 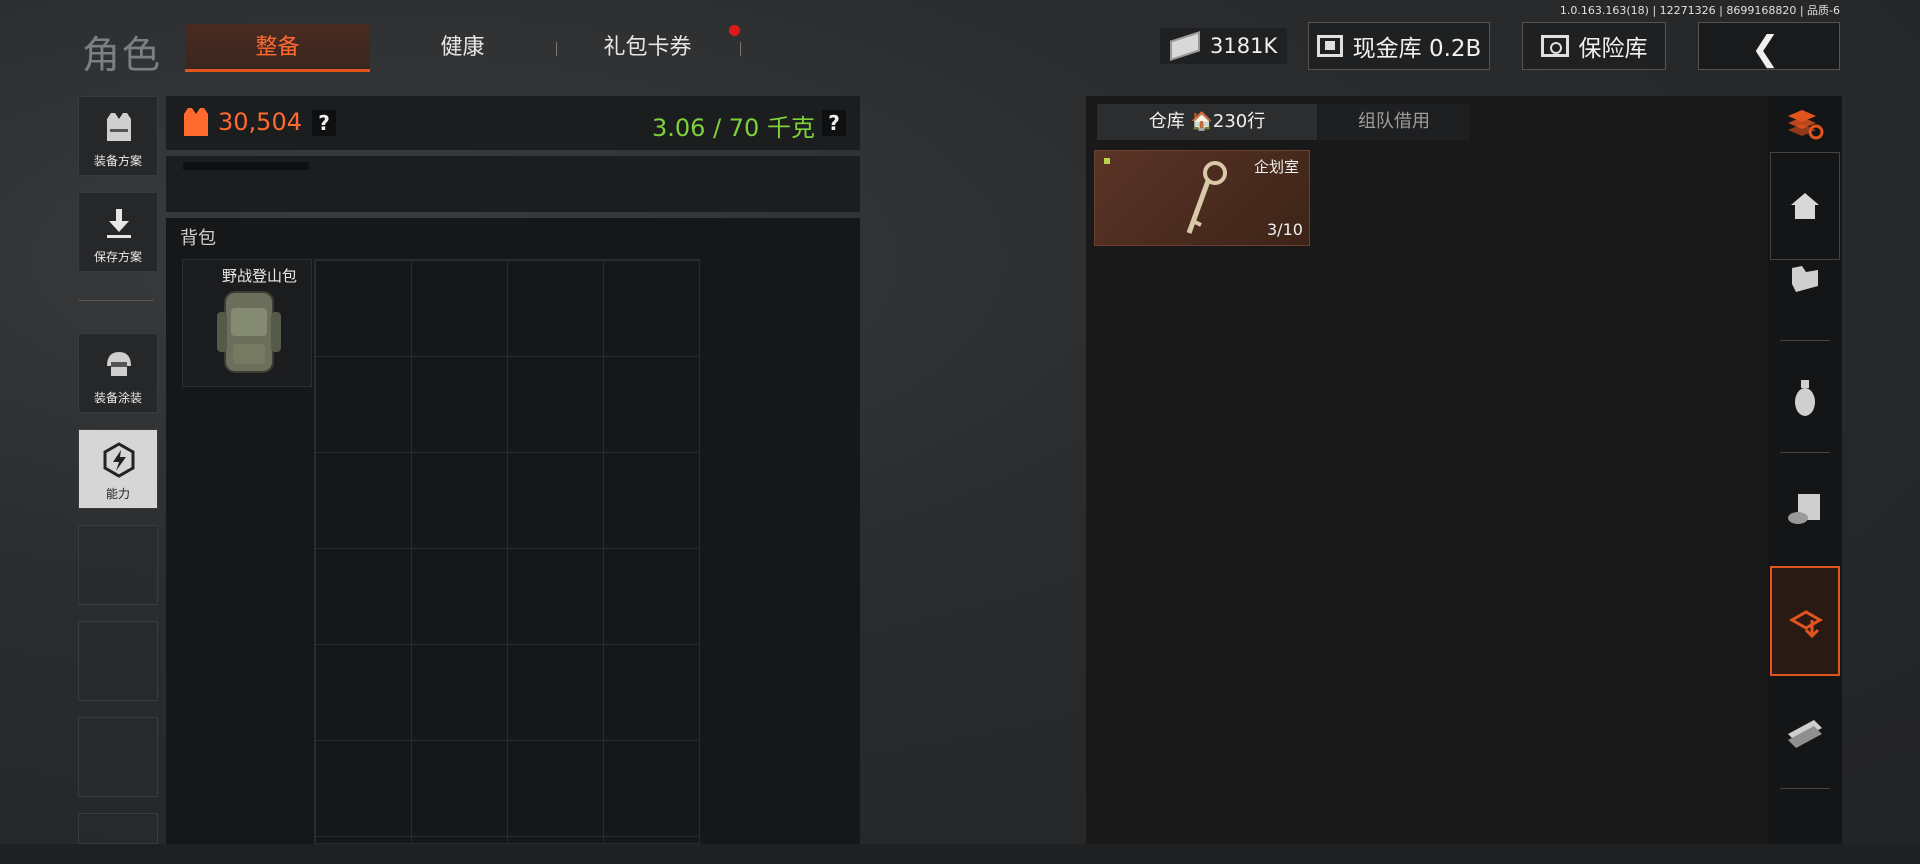 What do you see at coordinates (1805, 301) in the screenshot?
I see `rail-item-armor` at bounding box center [1805, 301].